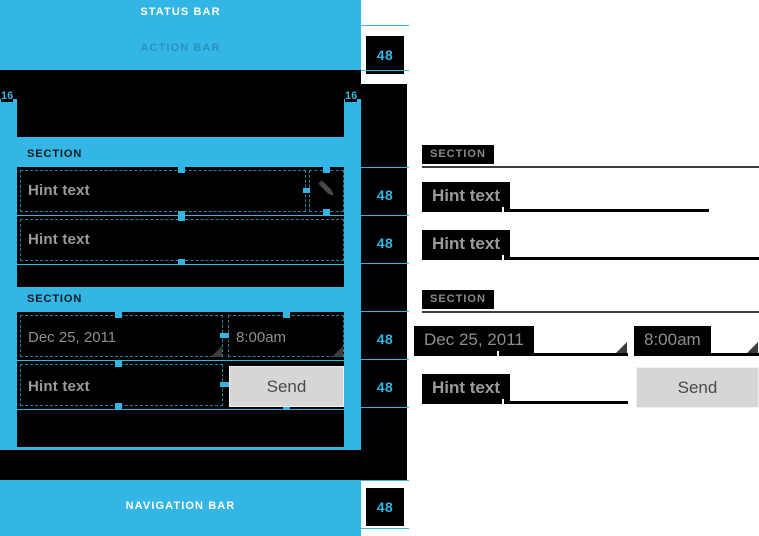 The image size is (759, 536). Describe the element at coordinates (7, 96) in the screenshot. I see `keyline-marker-left: 16` at that location.